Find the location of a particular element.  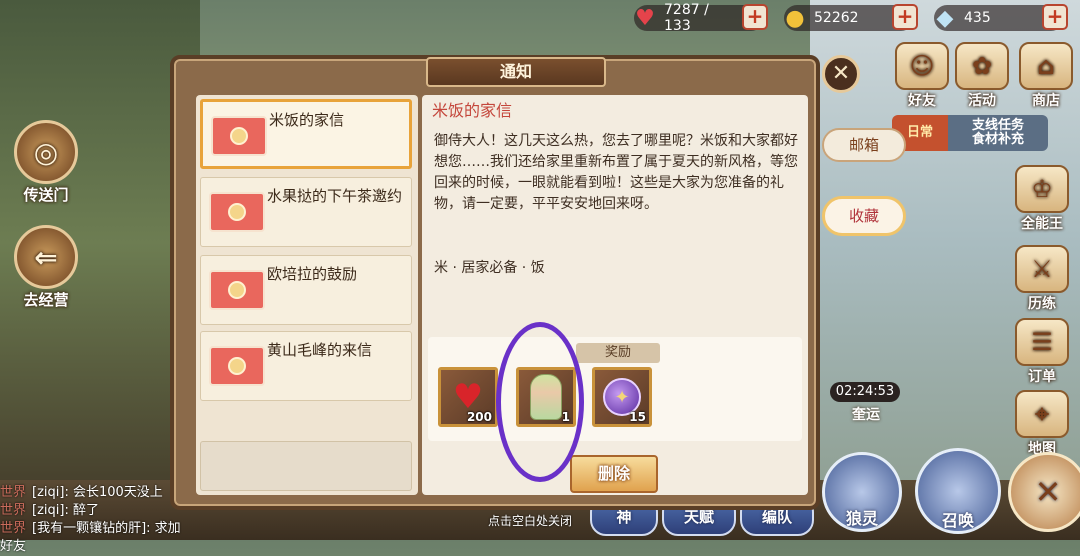

add-gem-button: + is located at coordinates (1055, 17).